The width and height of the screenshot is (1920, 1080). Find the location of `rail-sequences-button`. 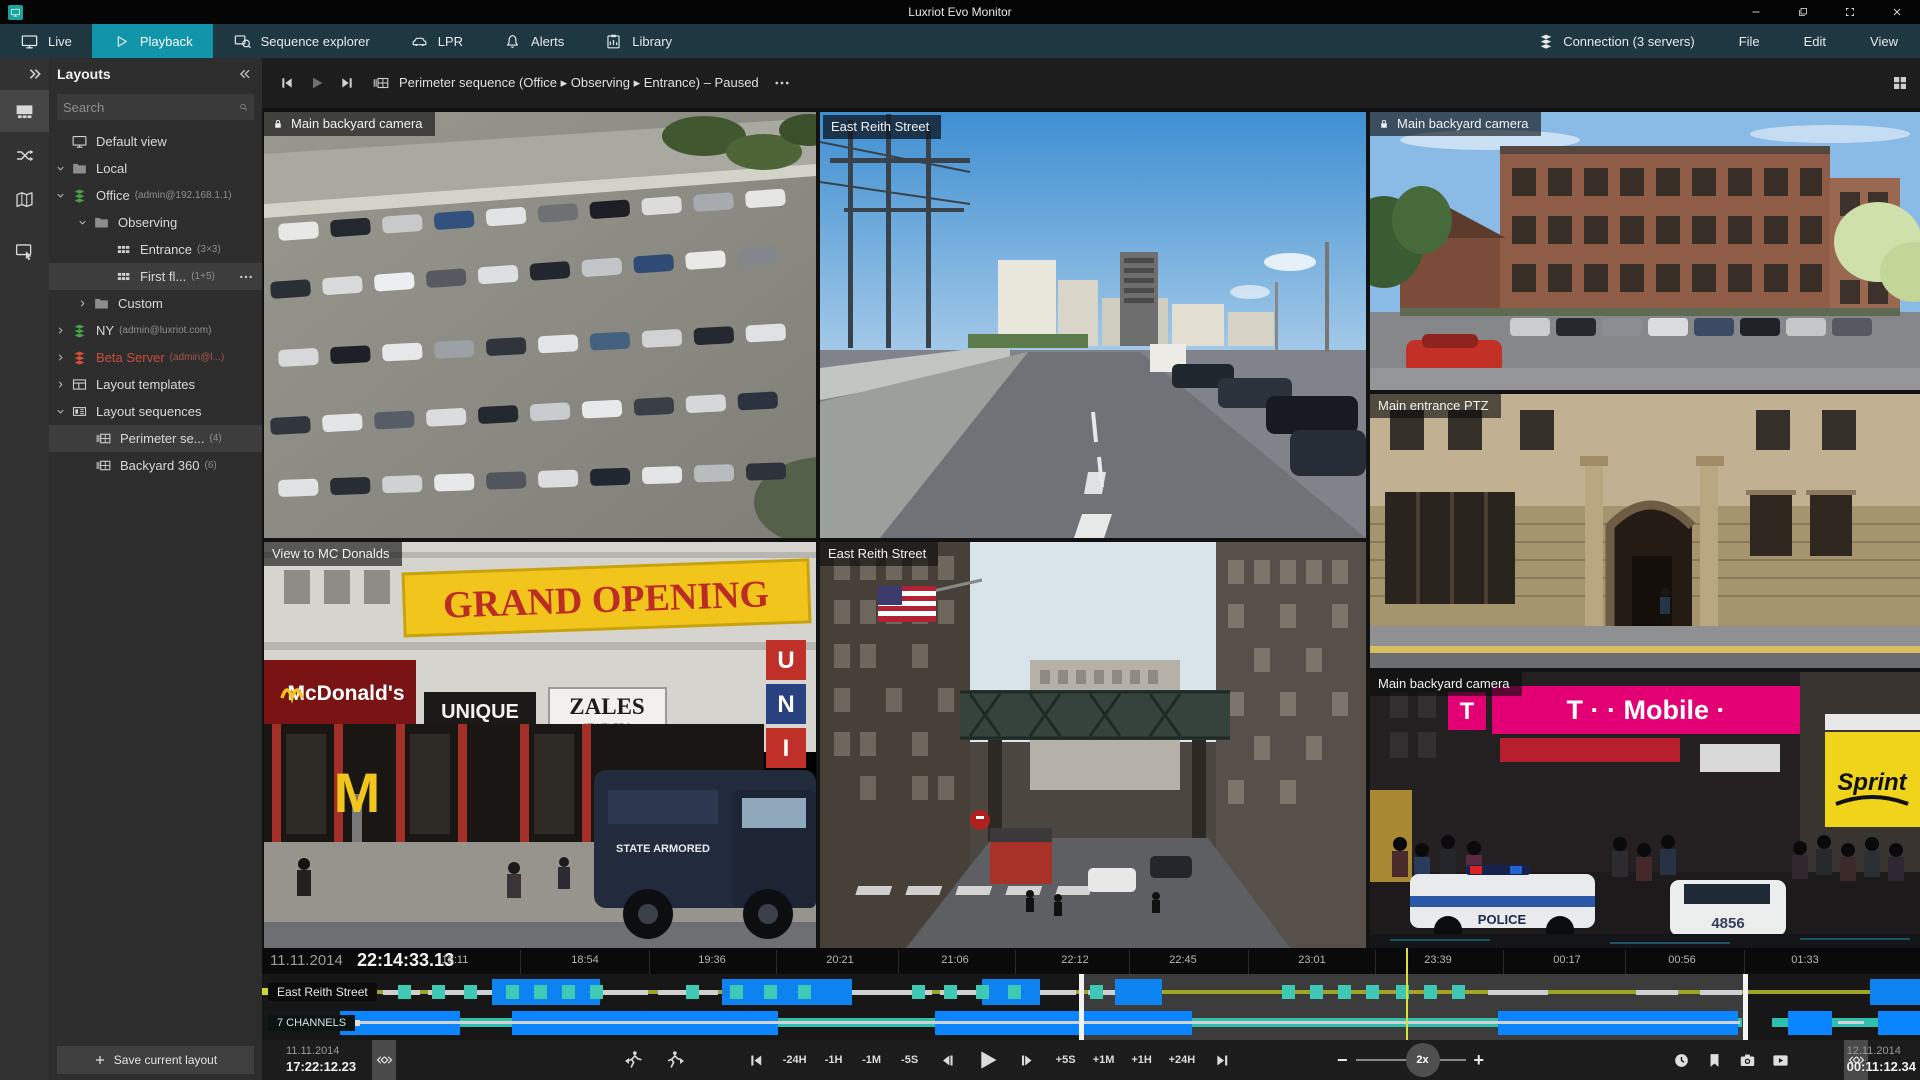

rail-sequences-button is located at coordinates (24, 155).